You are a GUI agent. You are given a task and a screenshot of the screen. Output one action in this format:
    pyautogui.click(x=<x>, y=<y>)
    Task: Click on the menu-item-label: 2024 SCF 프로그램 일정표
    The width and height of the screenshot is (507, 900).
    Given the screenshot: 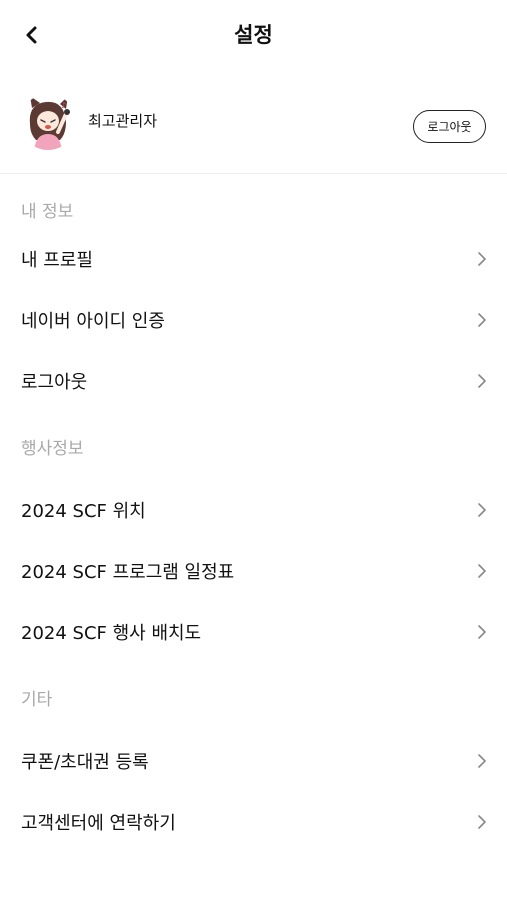 What is the action you would take?
    pyautogui.click(x=128, y=572)
    